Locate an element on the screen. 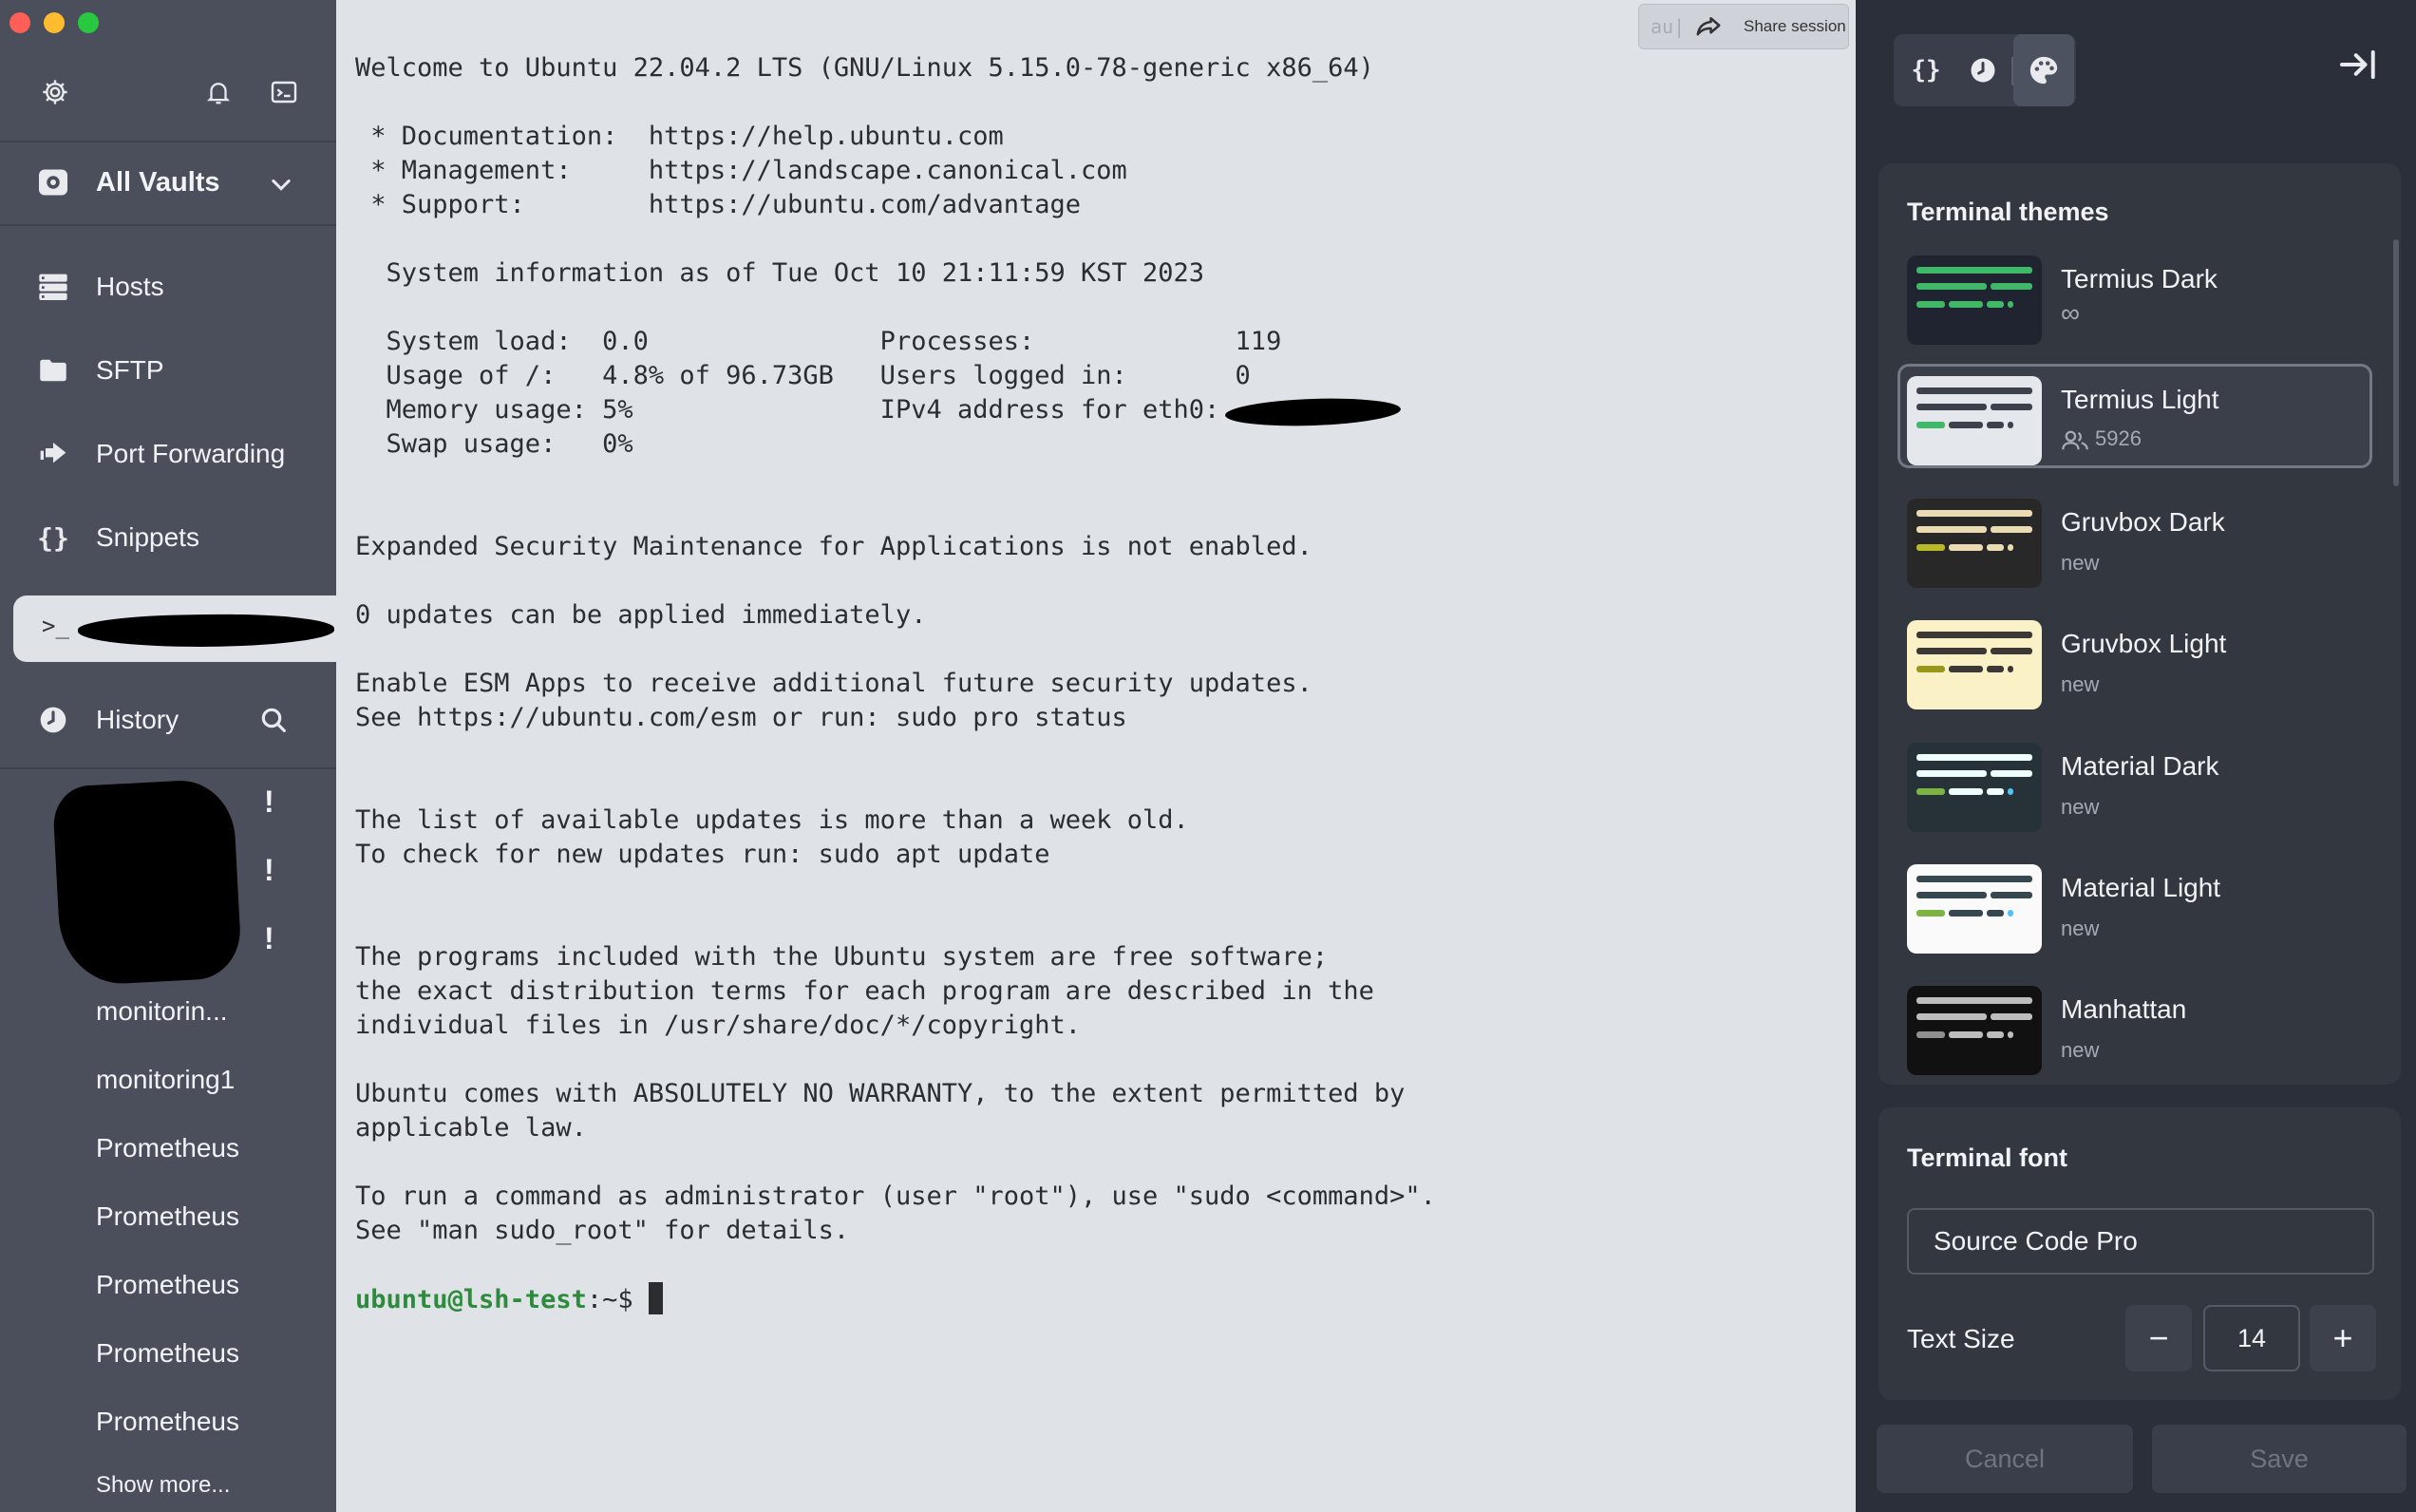 The height and width of the screenshot is (1512, 2416). theme-name: Termius Light is located at coordinates (2140, 400).